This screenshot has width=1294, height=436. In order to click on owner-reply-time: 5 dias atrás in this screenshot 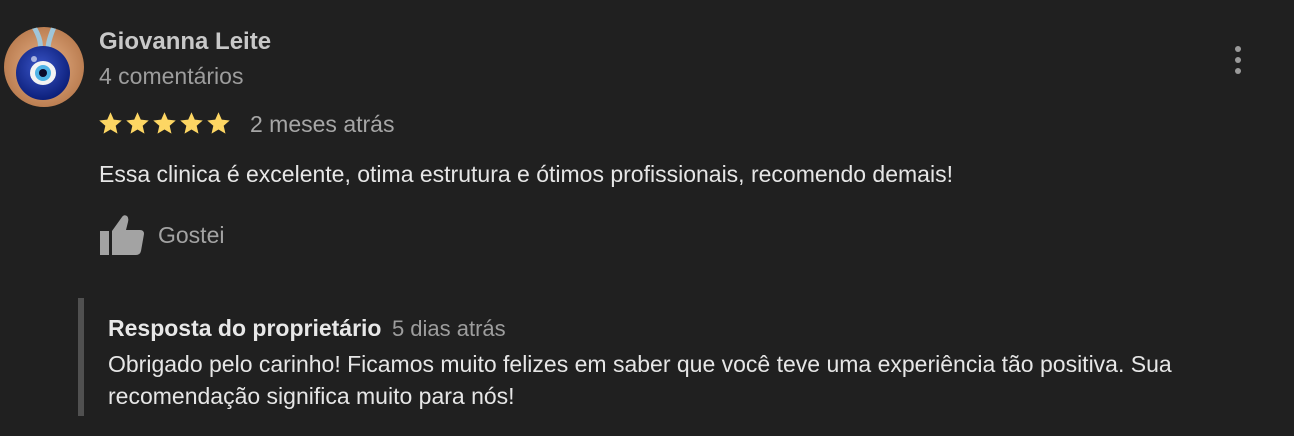, I will do `click(448, 328)`.